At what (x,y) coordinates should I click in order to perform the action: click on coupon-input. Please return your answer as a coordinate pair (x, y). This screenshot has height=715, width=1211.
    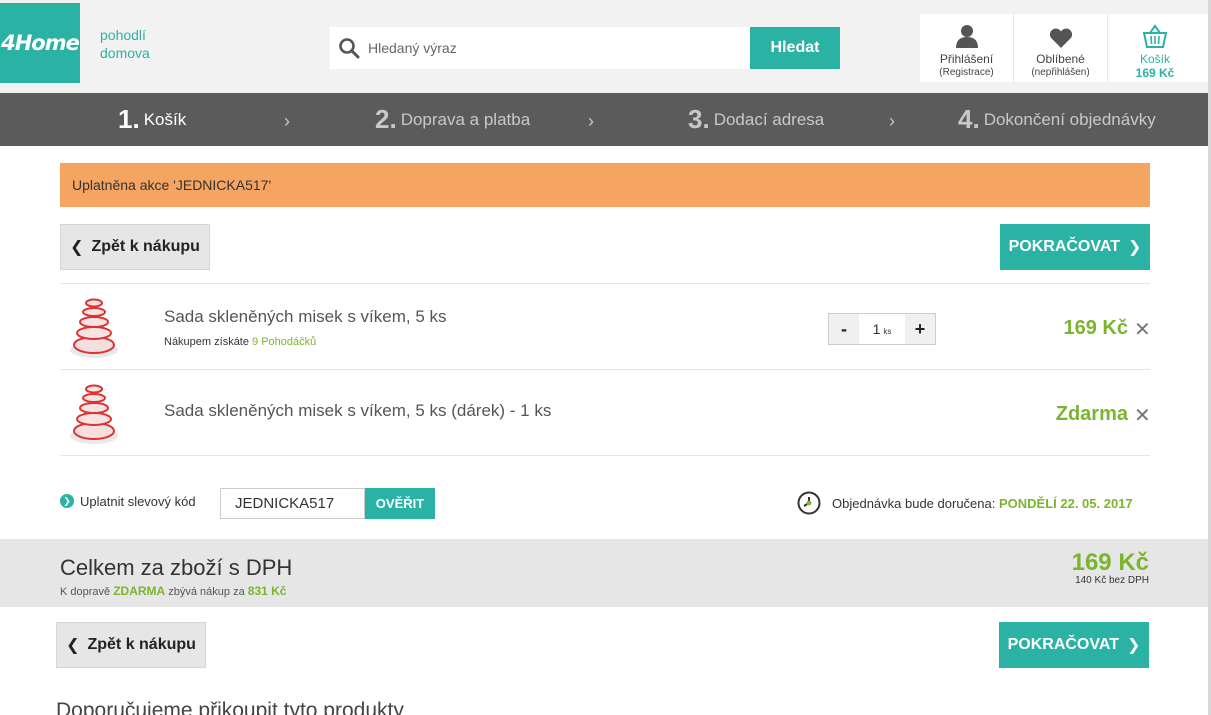
    Looking at the image, I should click on (292, 503).